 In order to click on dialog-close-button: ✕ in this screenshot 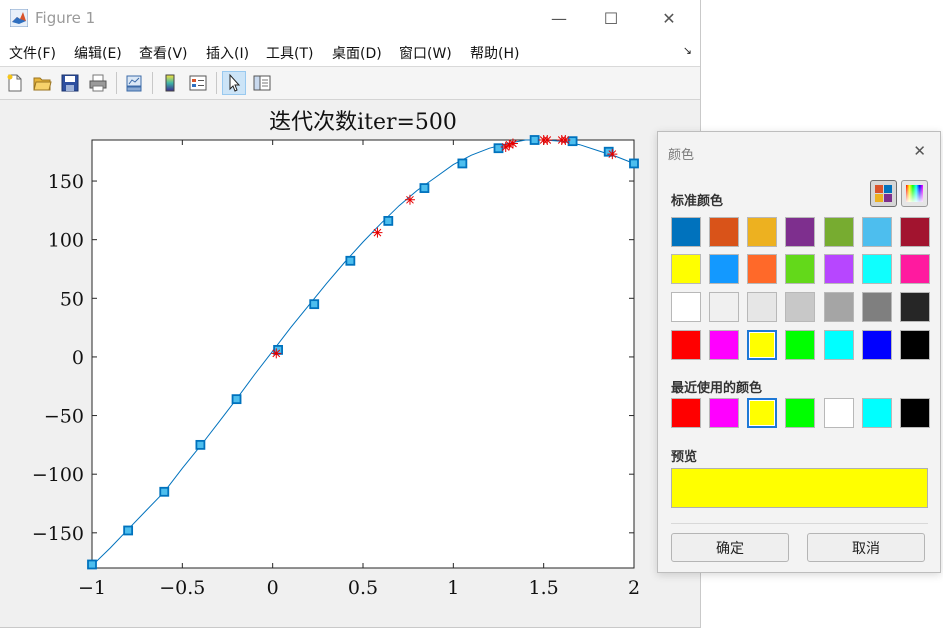, I will do `click(919, 151)`.